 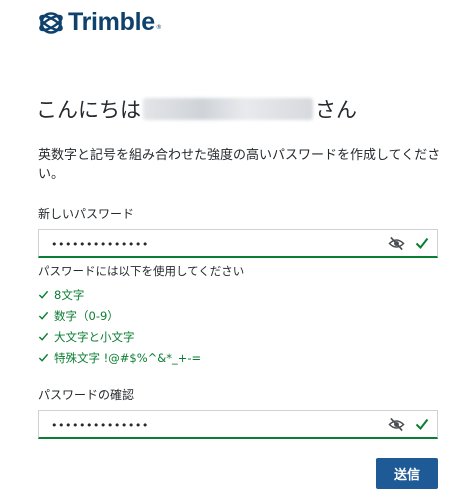 What do you see at coordinates (94, 336) in the screenshot?
I see `requirement-label: 大文字と小文字` at bounding box center [94, 336].